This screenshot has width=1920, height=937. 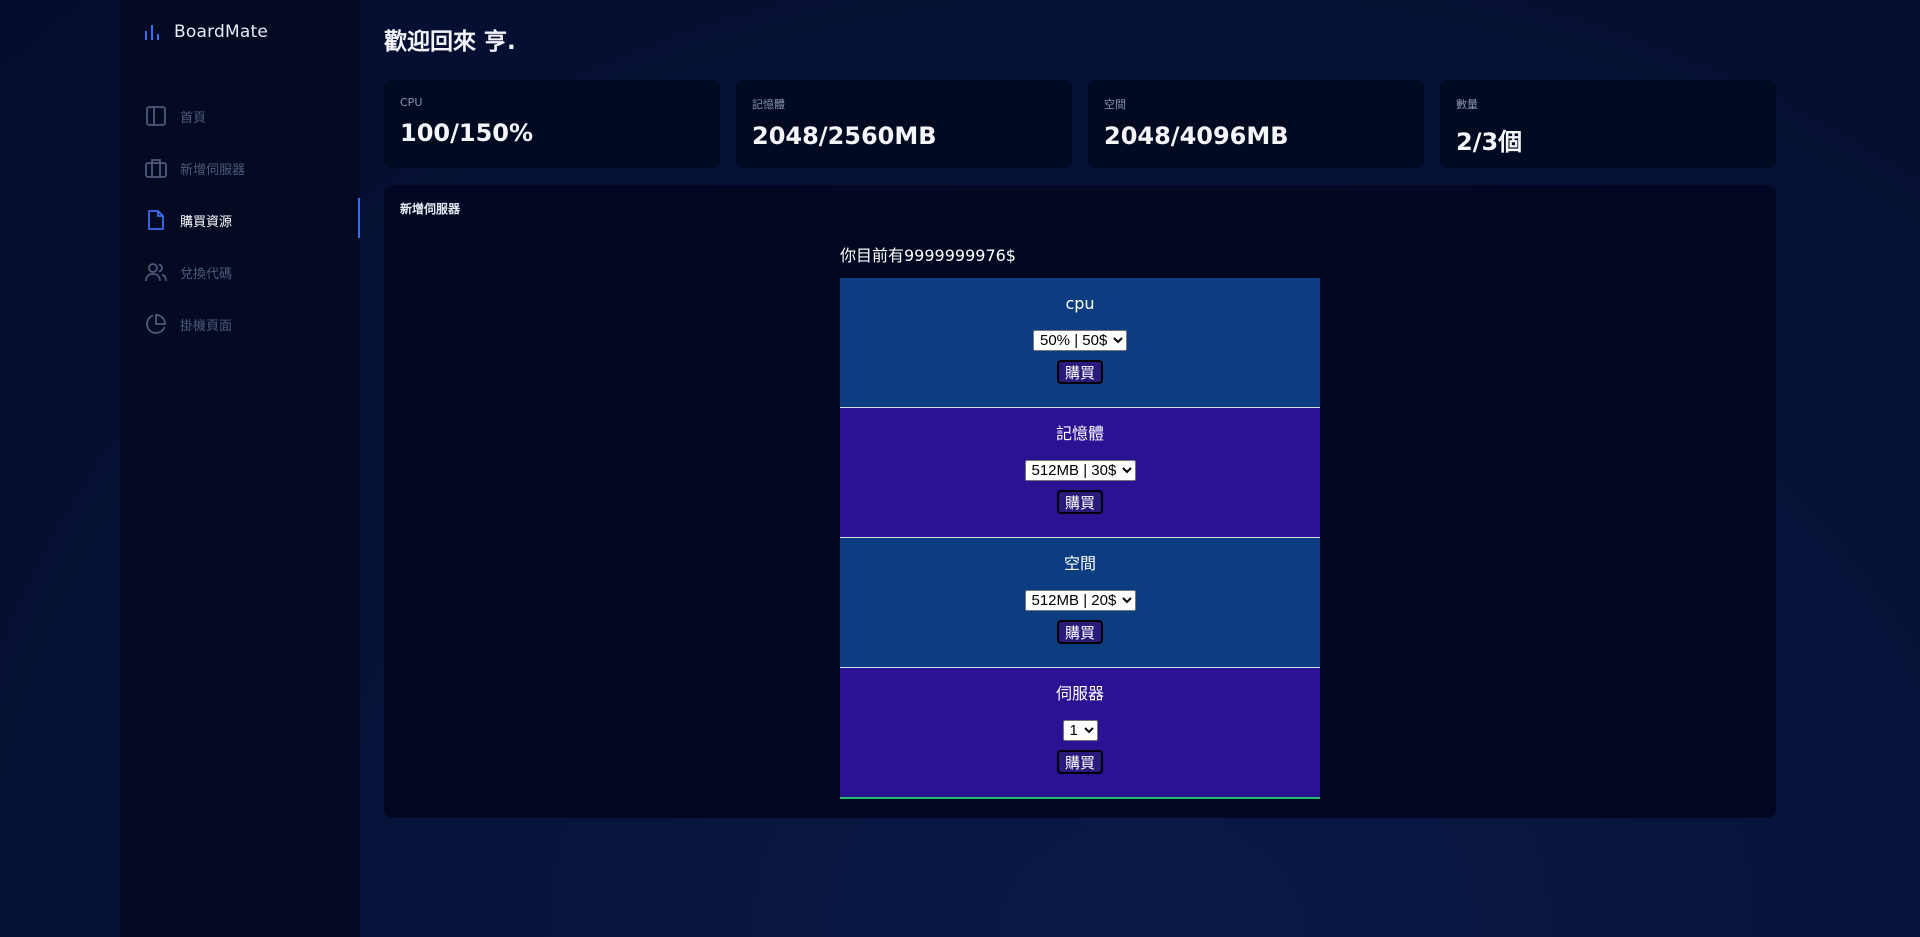 I want to click on pie-chart-icon, so click(x=156, y=324).